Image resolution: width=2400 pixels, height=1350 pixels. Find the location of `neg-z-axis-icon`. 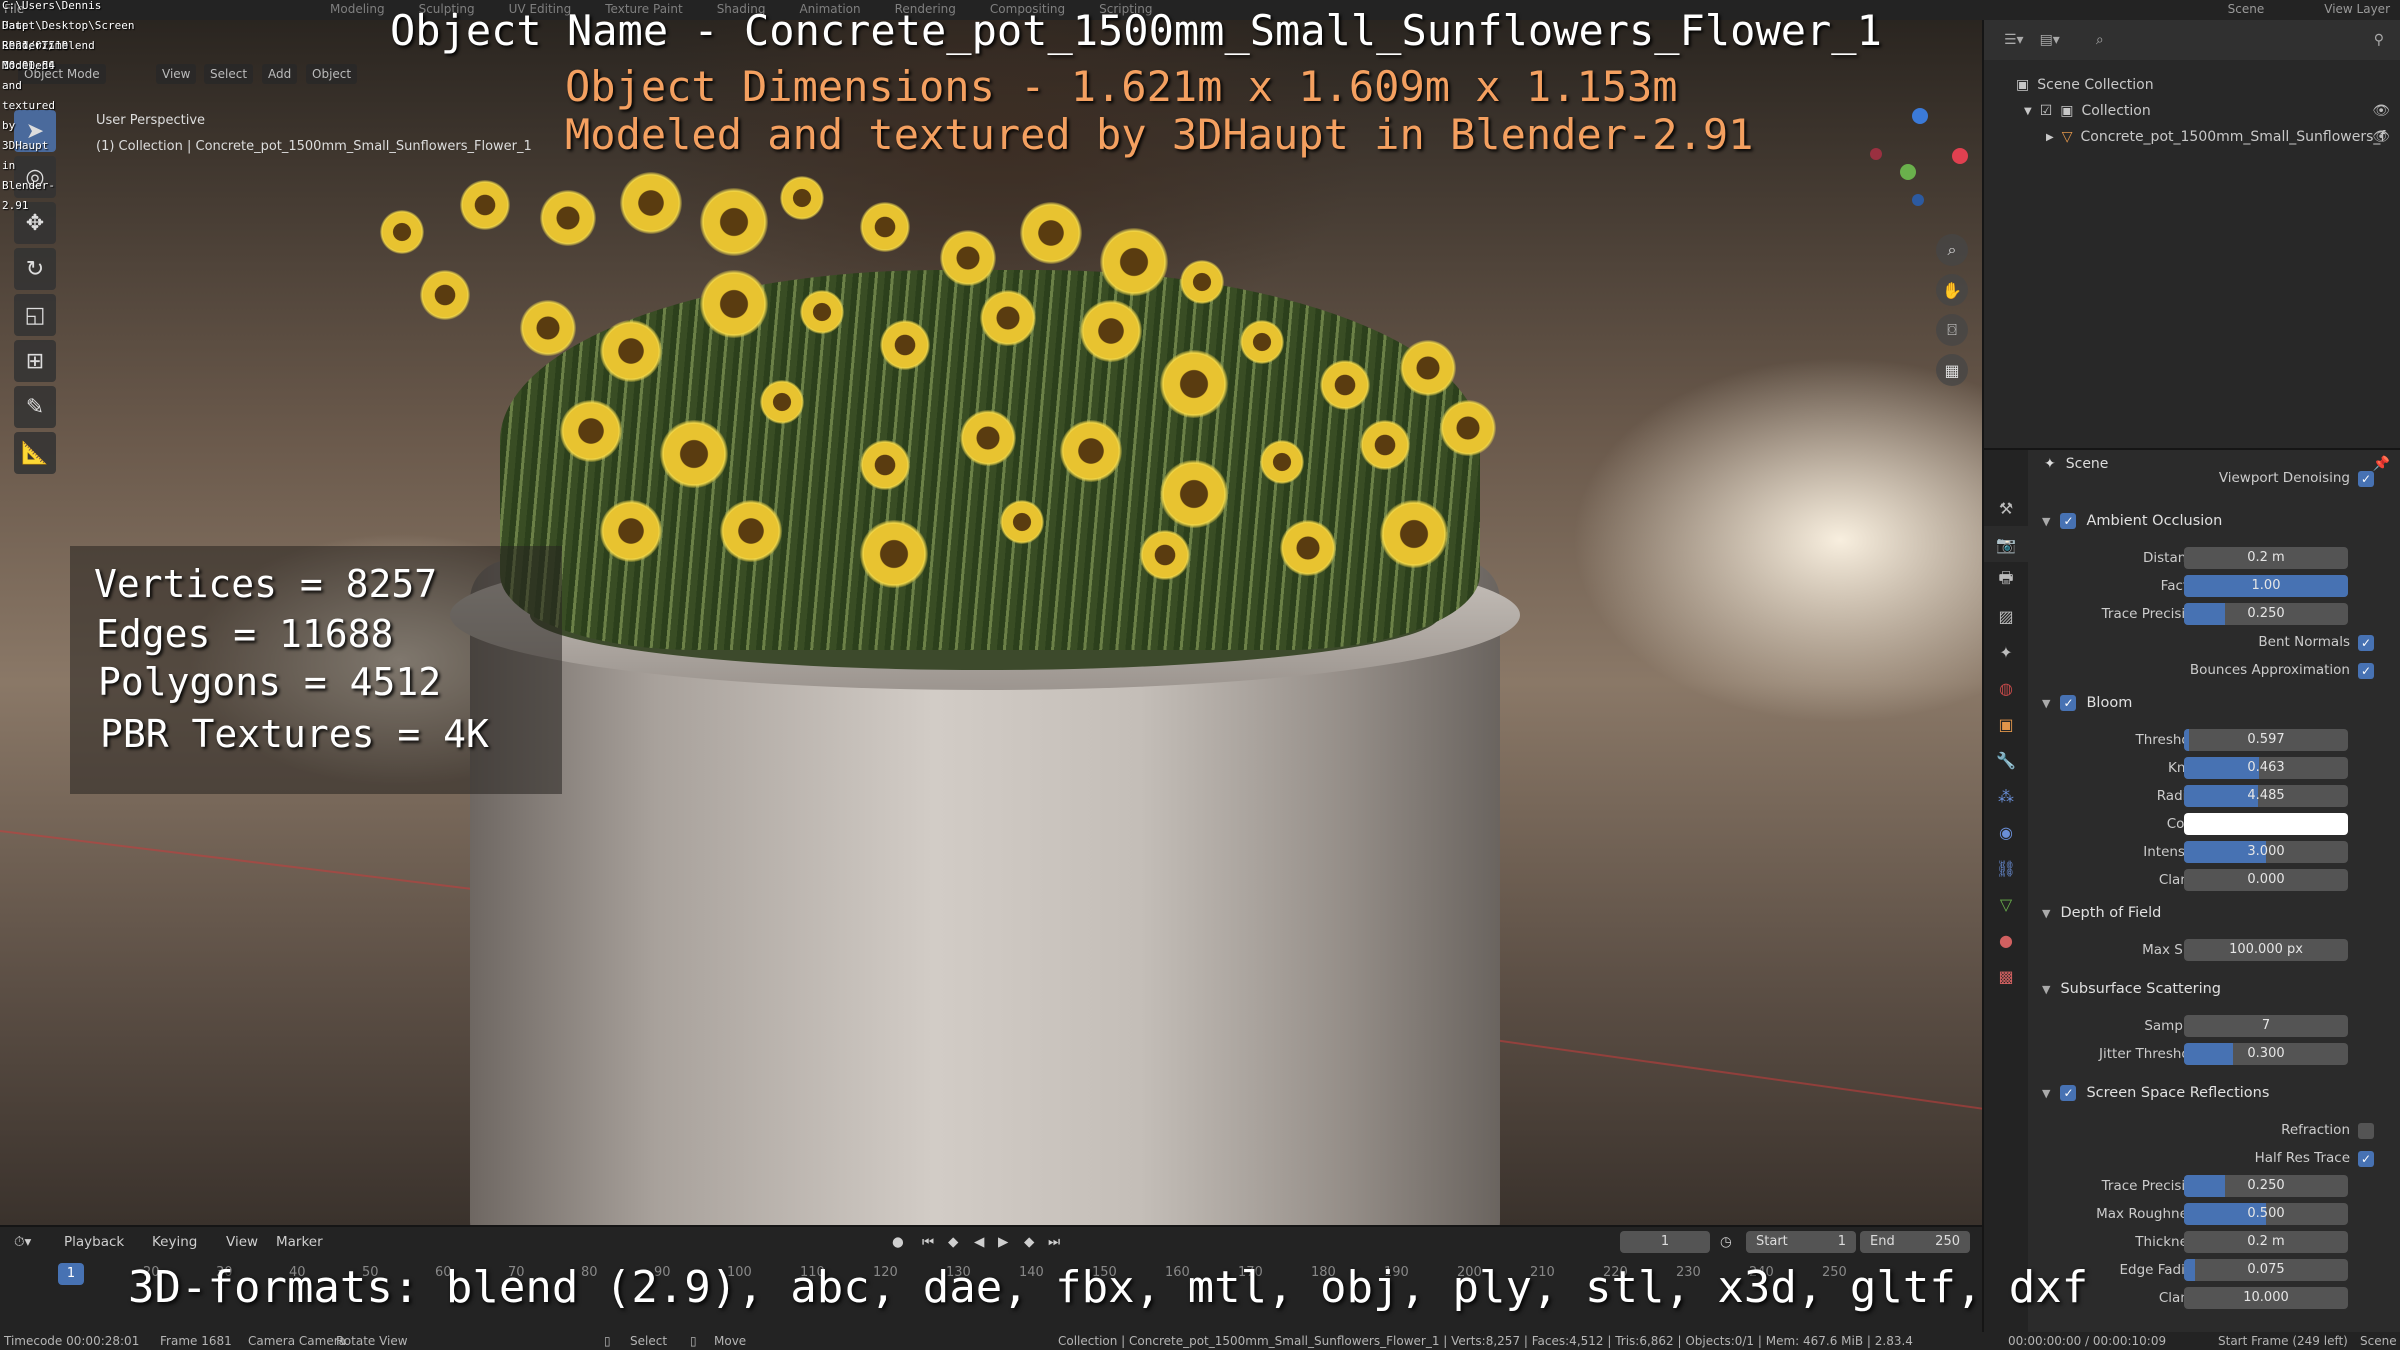

neg-z-axis-icon is located at coordinates (1918, 200).